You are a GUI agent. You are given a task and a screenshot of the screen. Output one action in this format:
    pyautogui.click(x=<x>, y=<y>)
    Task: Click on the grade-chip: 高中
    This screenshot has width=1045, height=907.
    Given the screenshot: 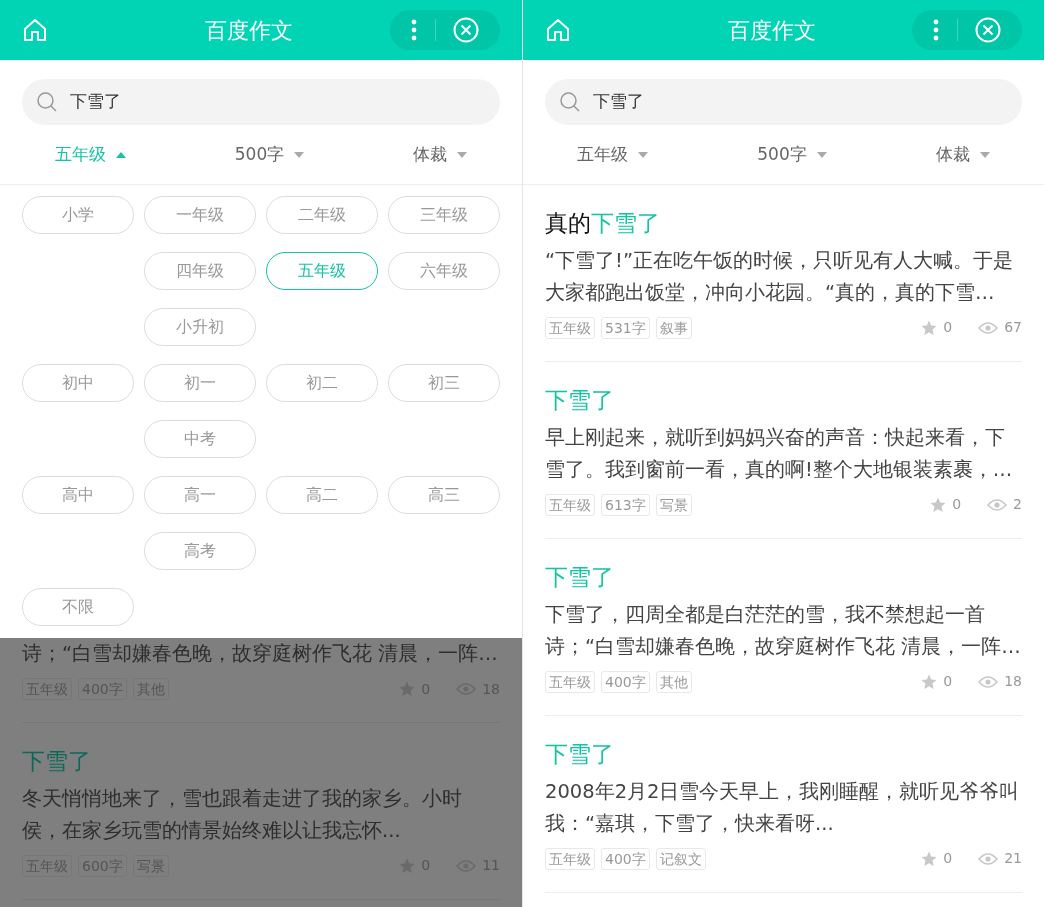 What is the action you would take?
    pyautogui.click(x=78, y=495)
    